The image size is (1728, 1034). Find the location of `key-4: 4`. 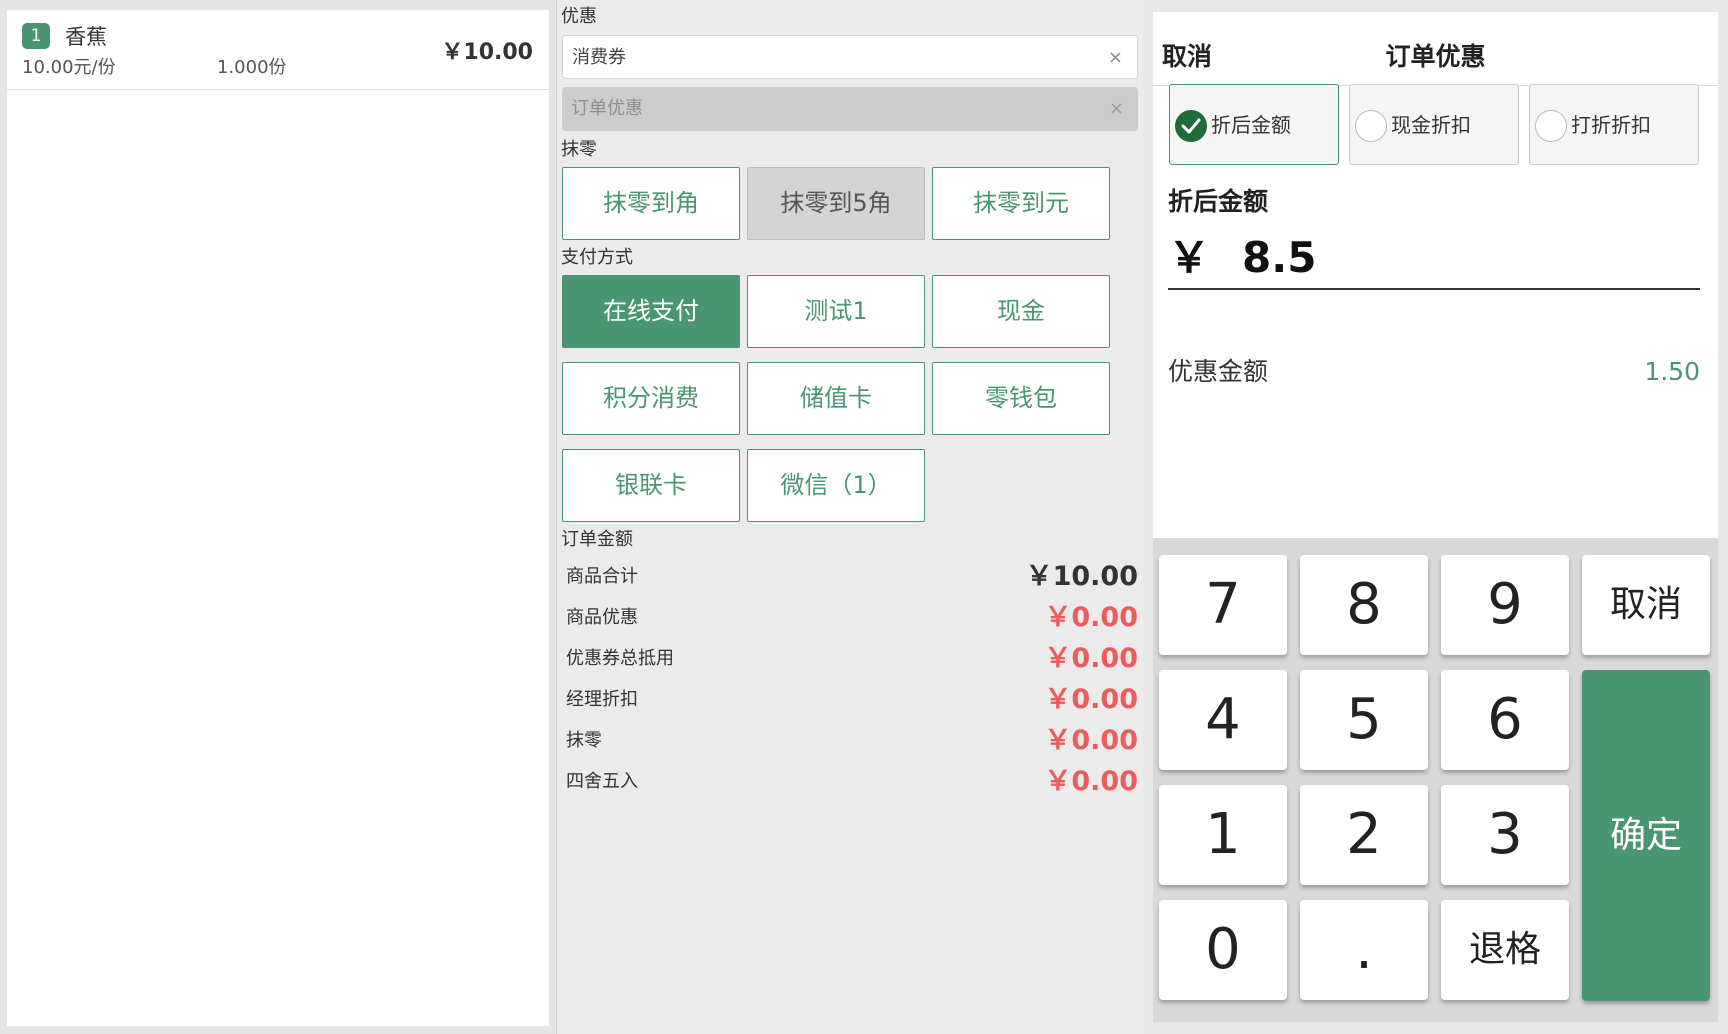

key-4: 4 is located at coordinates (1223, 720).